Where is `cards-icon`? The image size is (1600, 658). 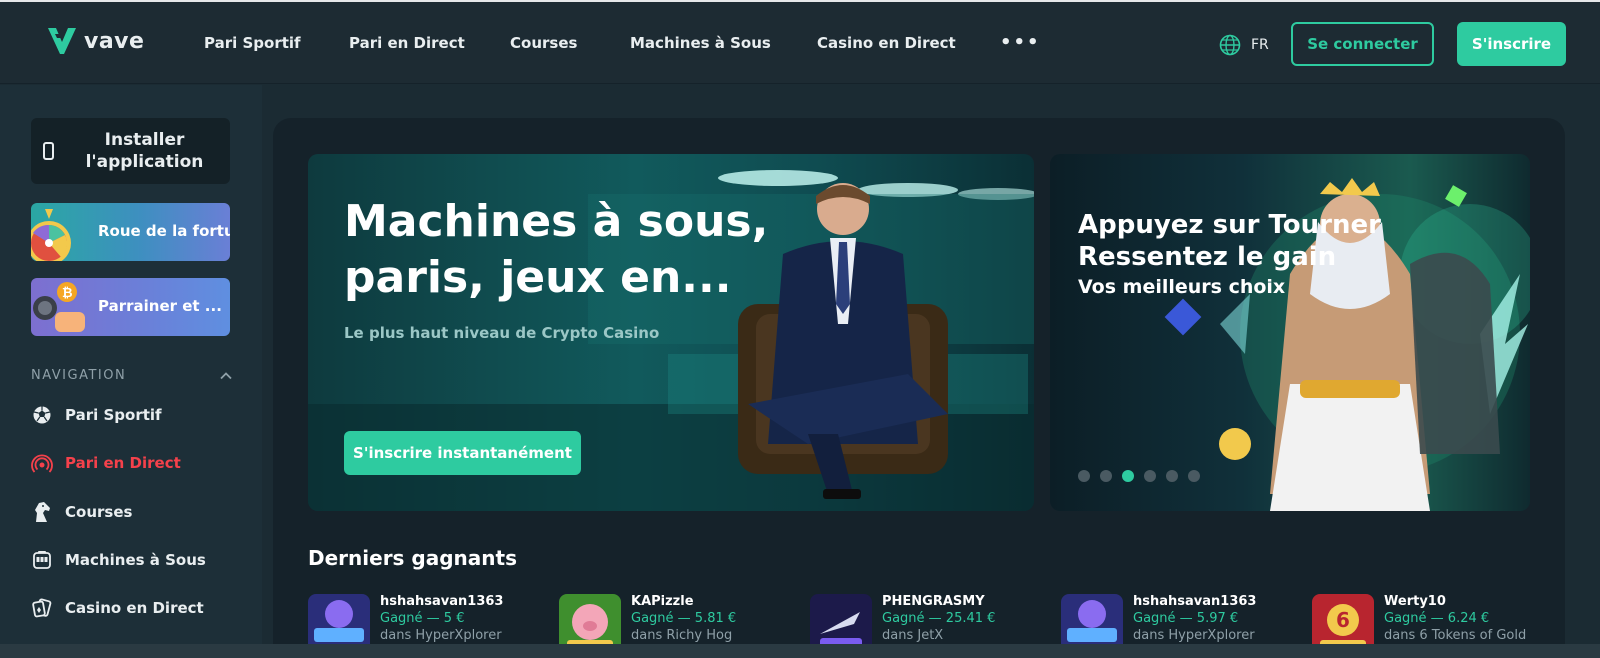 cards-icon is located at coordinates (42, 608).